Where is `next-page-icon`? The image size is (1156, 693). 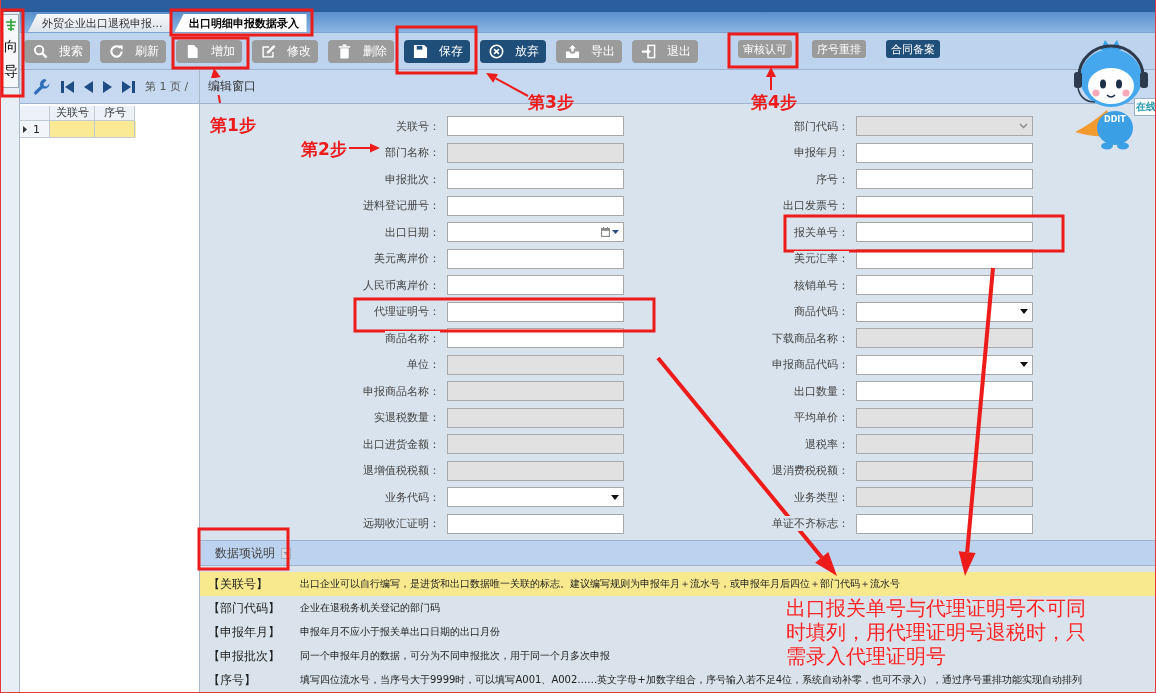
next-page-icon is located at coordinates (107, 86).